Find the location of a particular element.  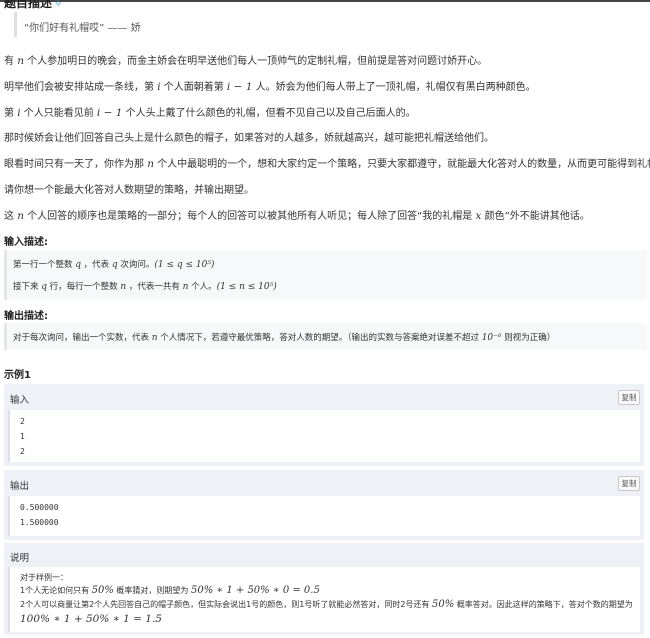

sample-title: 示例1 is located at coordinates (17, 375).